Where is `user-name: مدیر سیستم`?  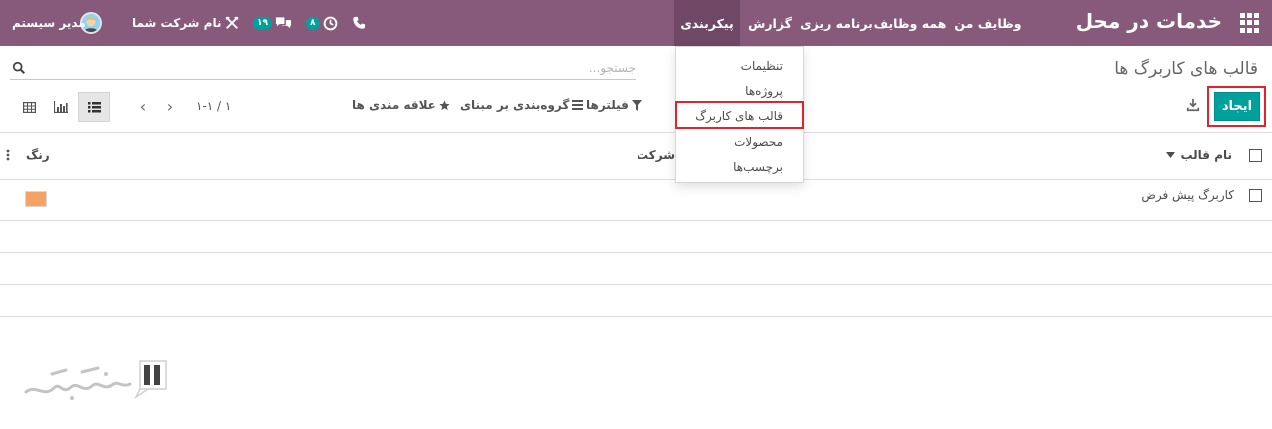 user-name: مدیر سیستم is located at coordinates (49, 23).